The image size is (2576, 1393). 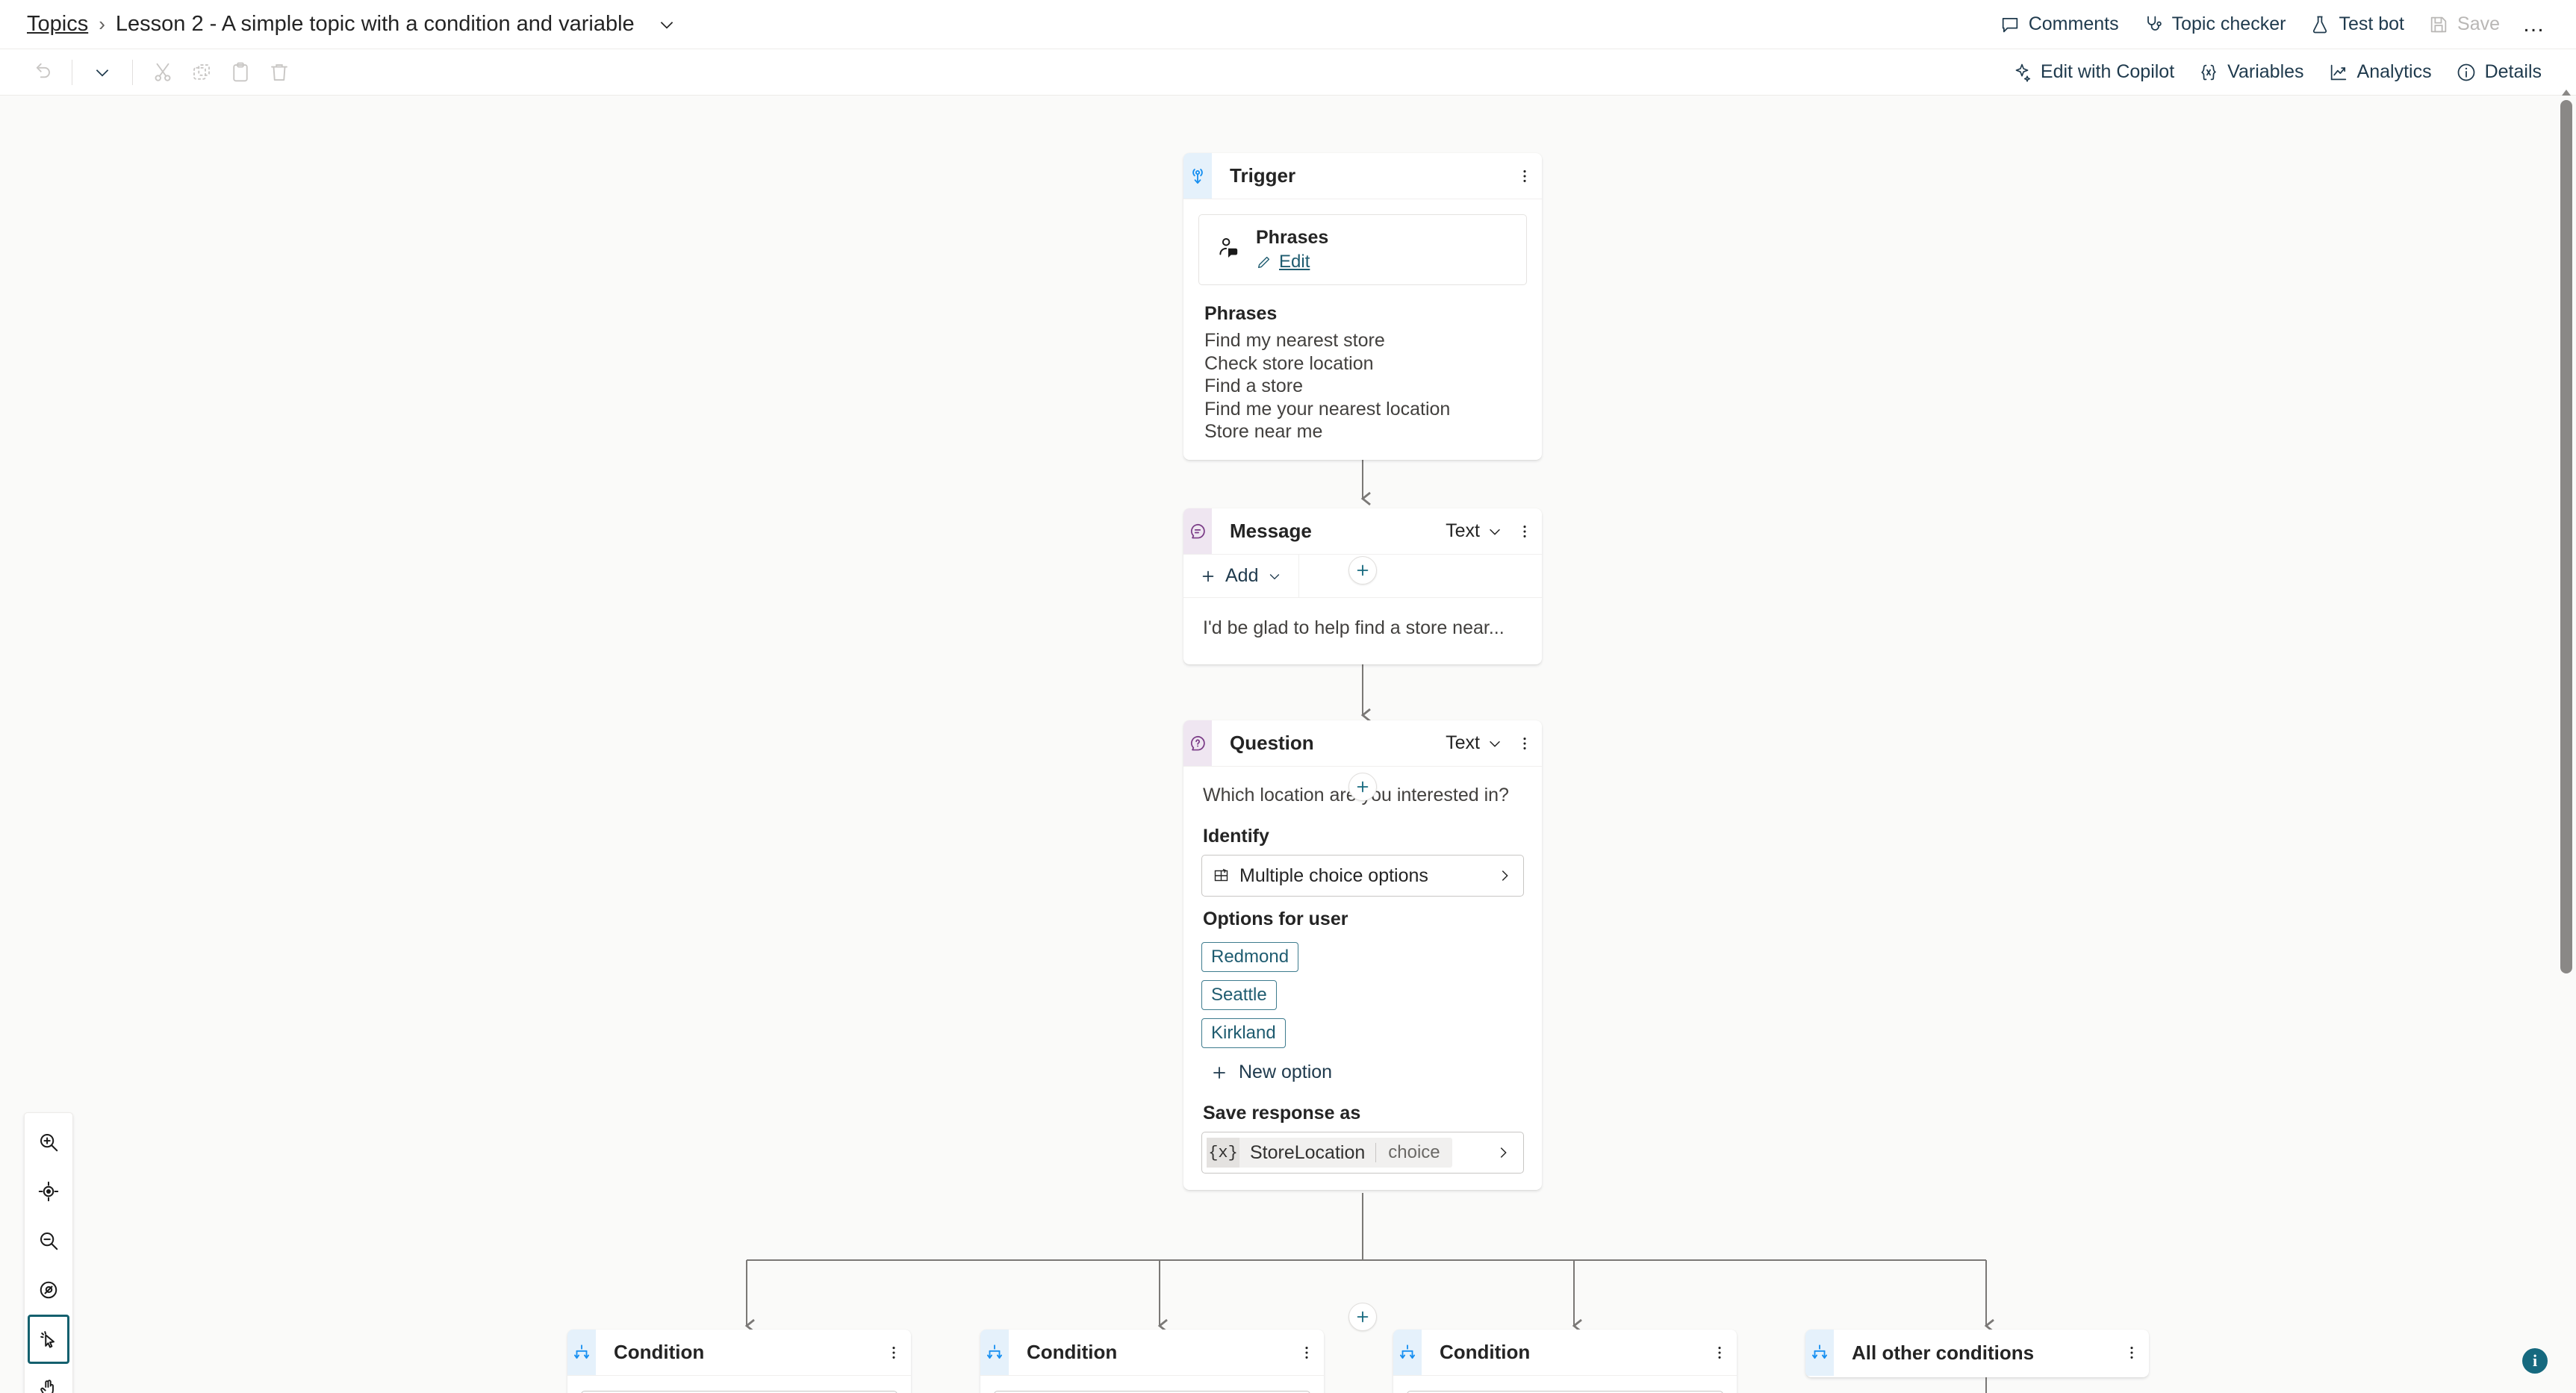 I want to click on topic-checker-button: Topic checker, so click(x=2214, y=25).